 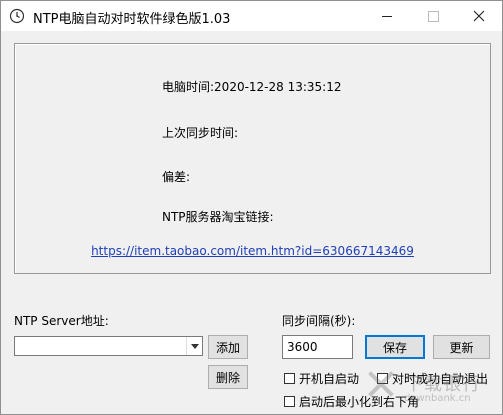 What do you see at coordinates (132, 19) in the screenshot?
I see `window-title: NTP电脑自动对时软件绿色版1.03` at bounding box center [132, 19].